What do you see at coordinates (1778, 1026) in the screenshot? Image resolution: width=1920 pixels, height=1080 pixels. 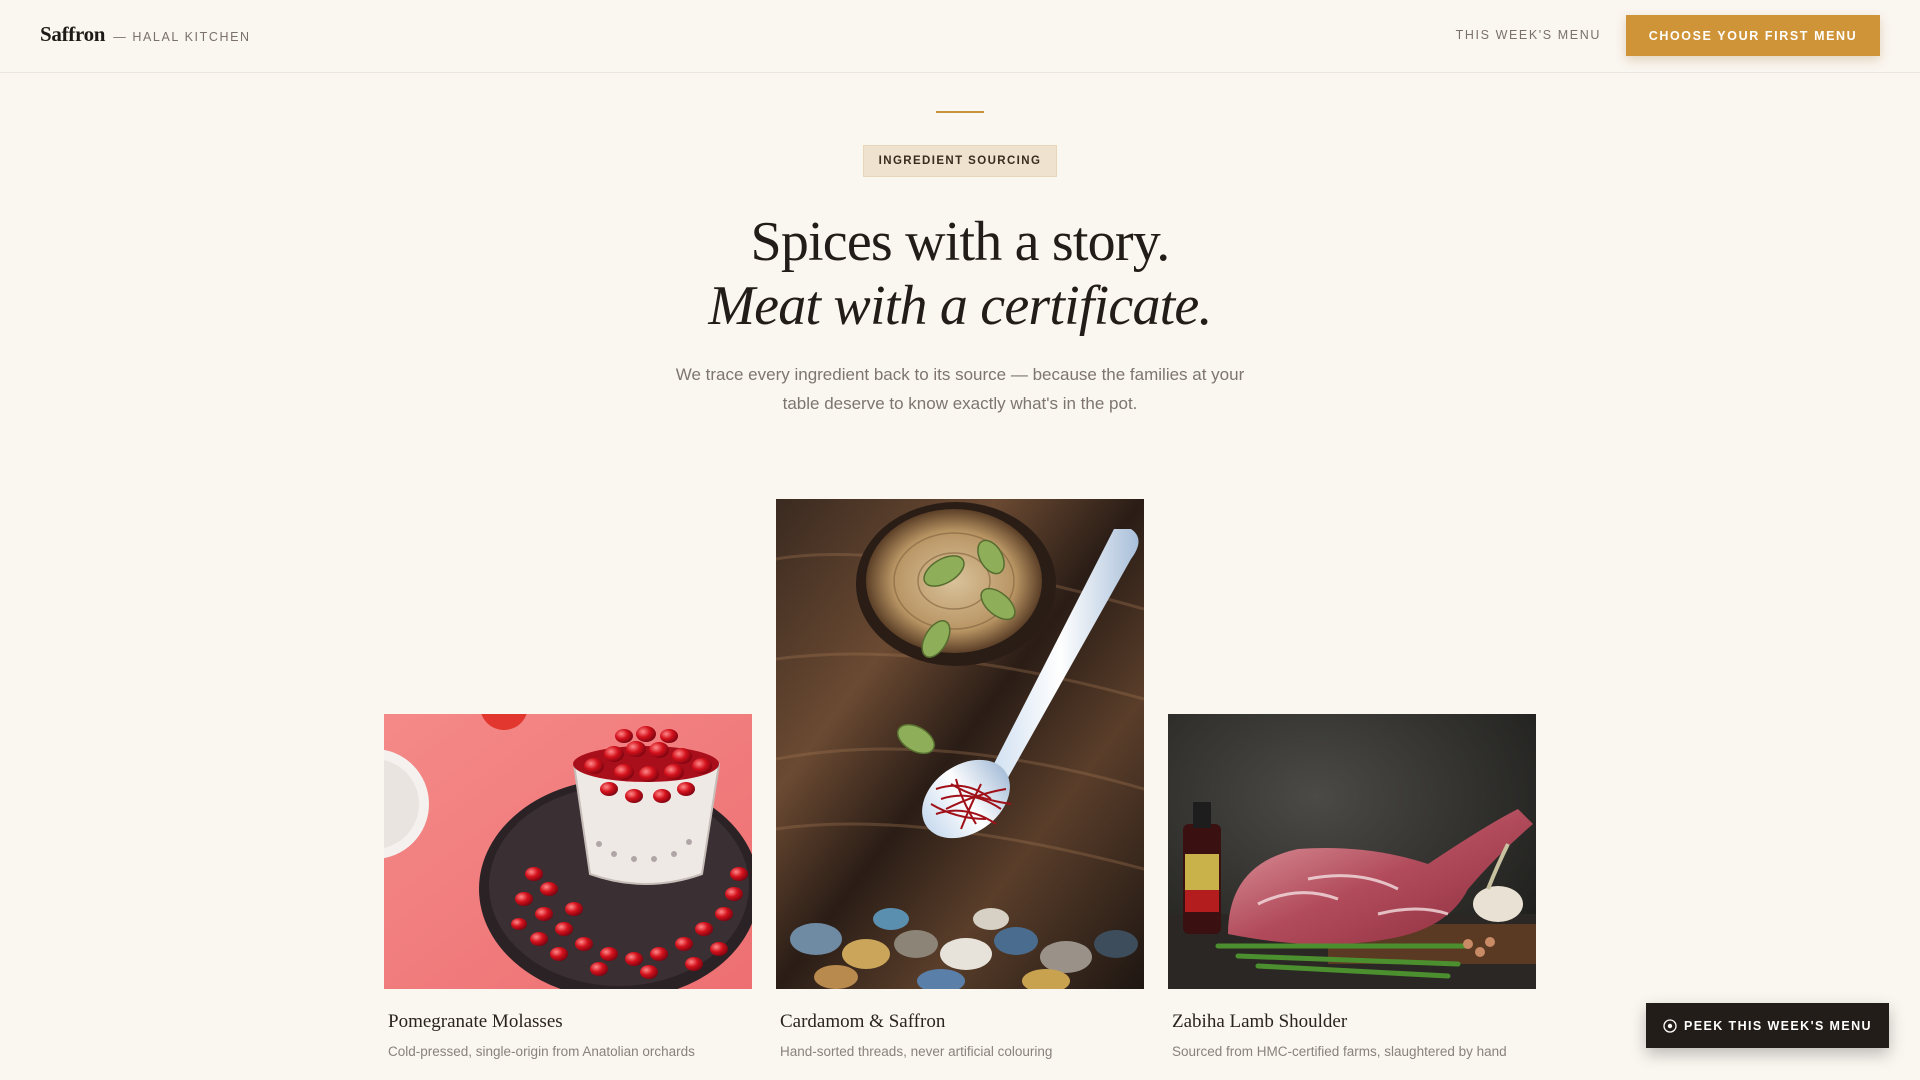 I see `peek-weeks-menu-label: PEEK THIS WEEK'S MENU` at bounding box center [1778, 1026].